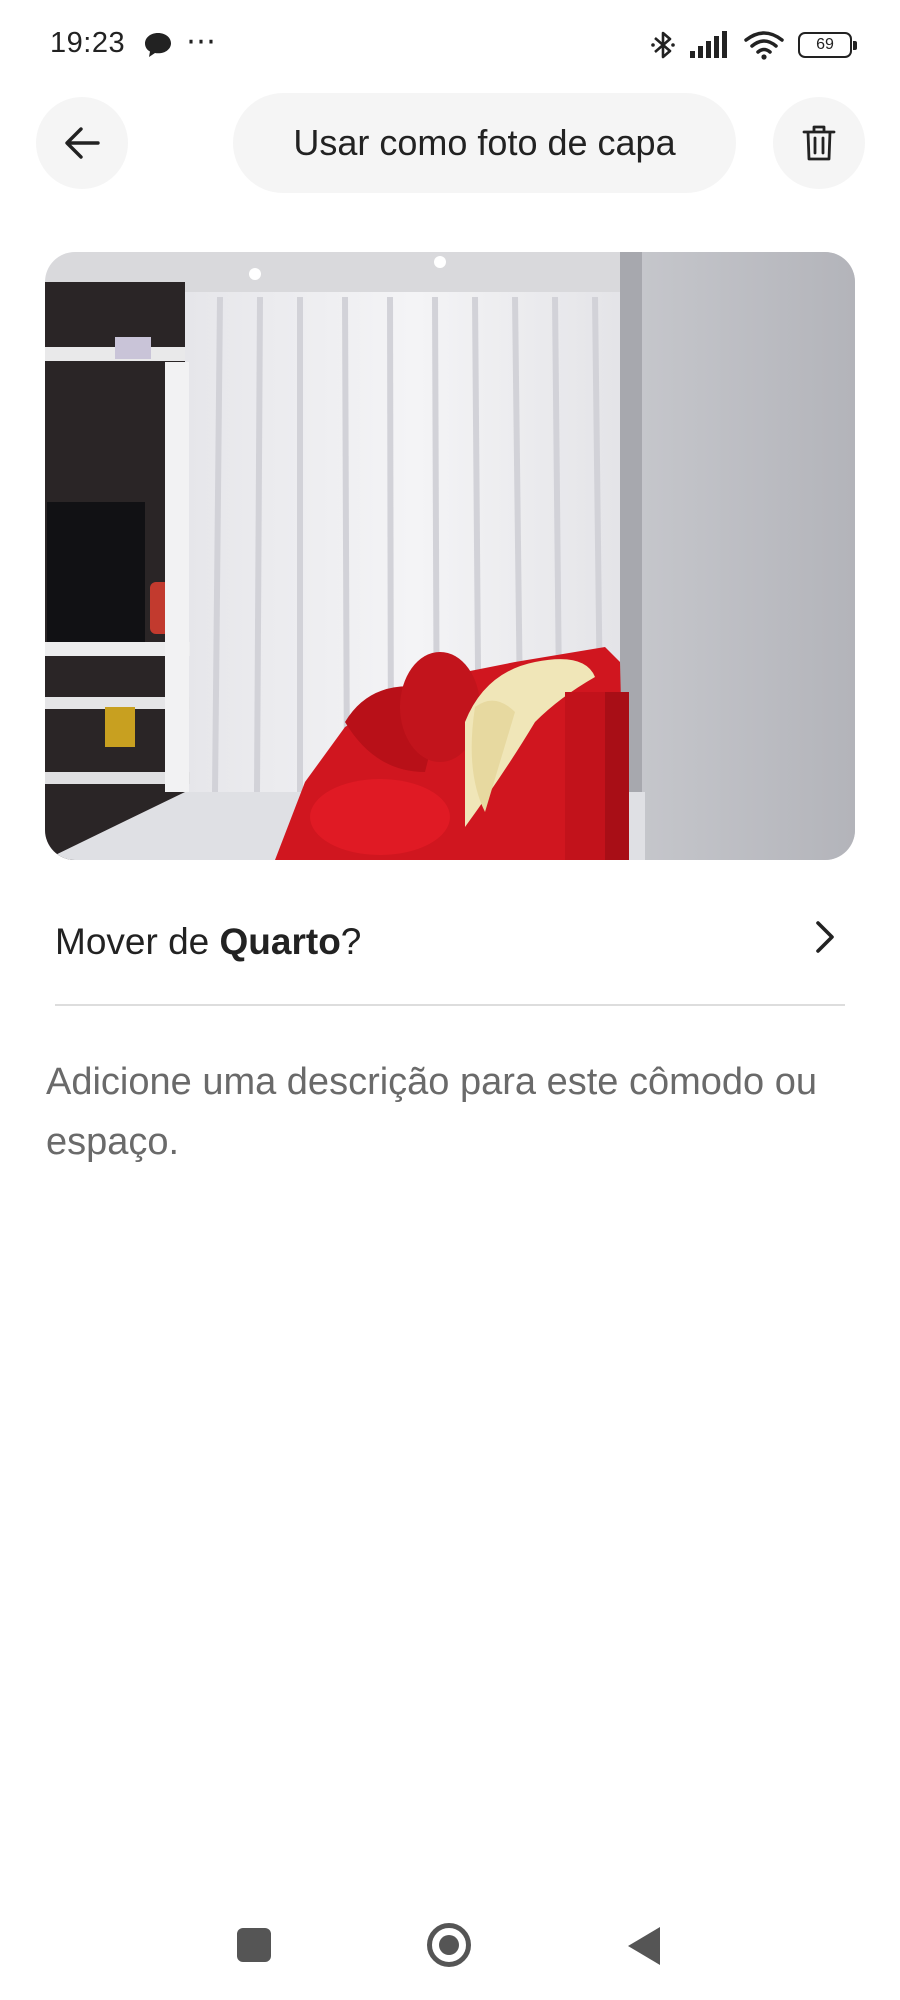 The height and width of the screenshot is (2000, 900). Describe the element at coordinates (450, 1005) in the screenshot. I see `divider` at that location.